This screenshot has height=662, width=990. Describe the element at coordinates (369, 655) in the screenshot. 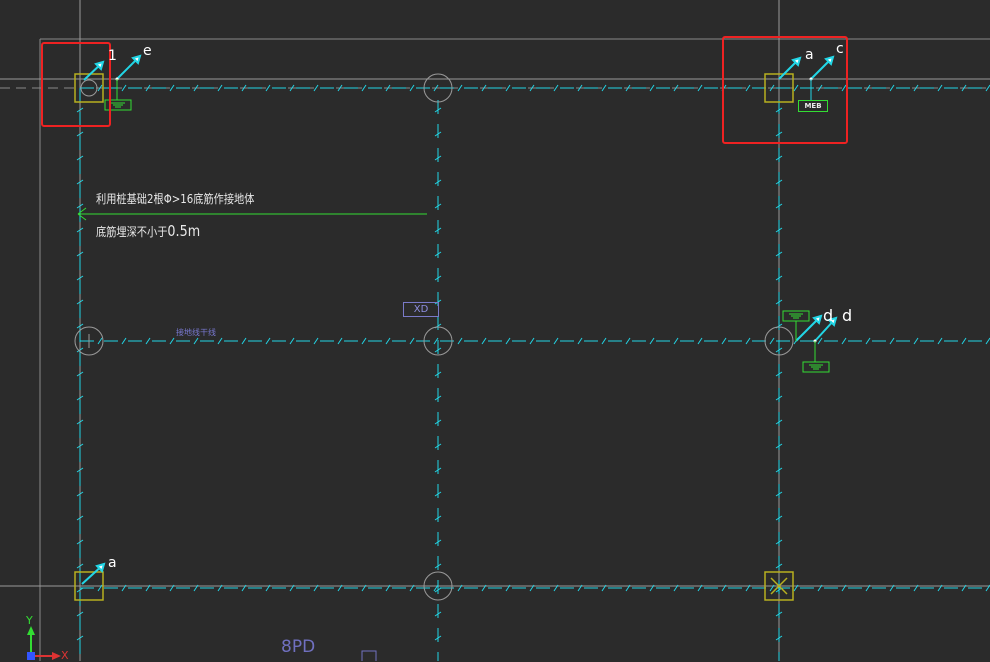

I see `small-square-marker` at that location.